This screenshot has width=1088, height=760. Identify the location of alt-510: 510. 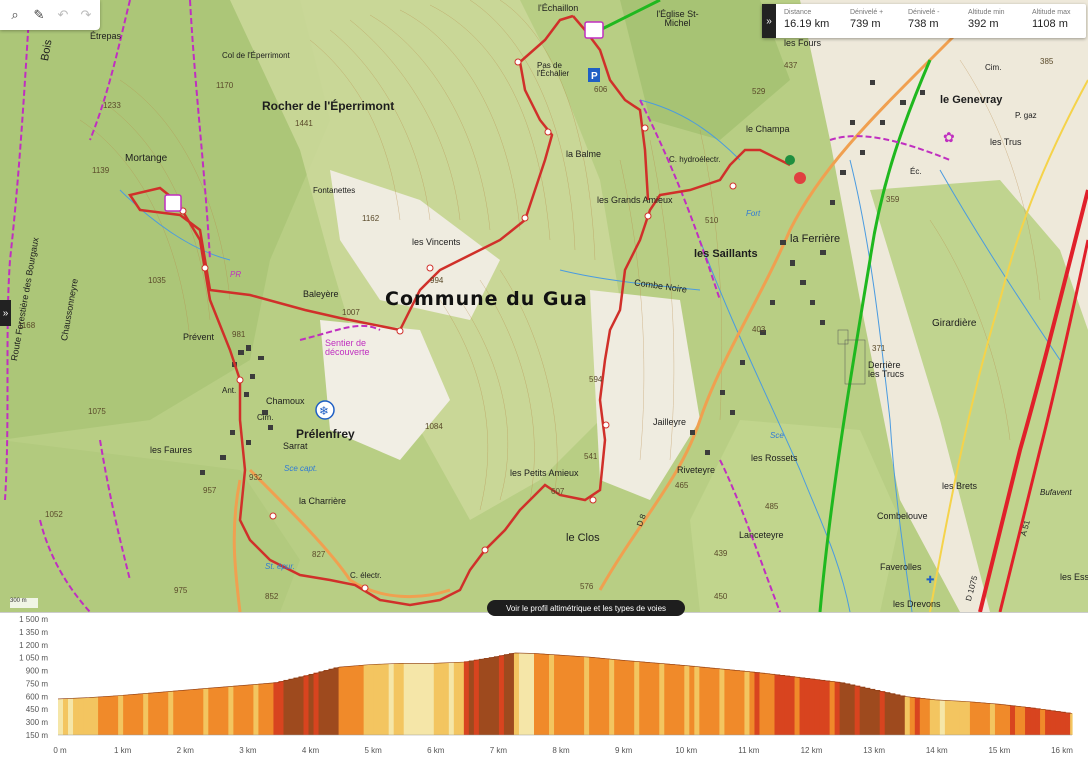
(712, 220).